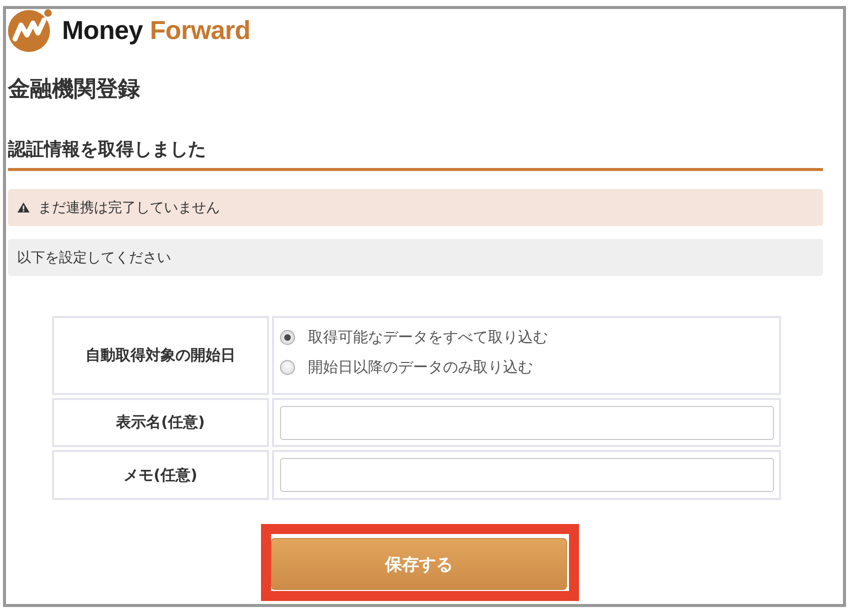 The image size is (850, 608). What do you see at coordinates (160, 475) in the screenshot?
I see `field-label: メモ(任意)` at bounding box center [160, 475].